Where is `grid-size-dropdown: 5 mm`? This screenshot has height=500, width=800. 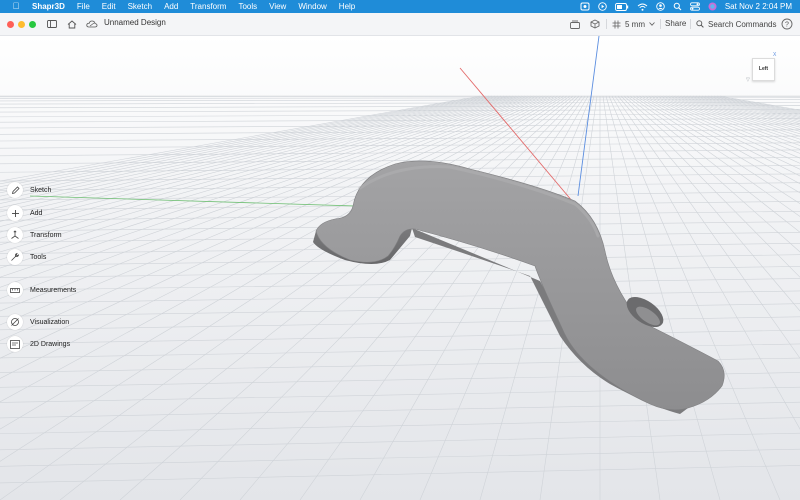
grid-size-dropdown: 5 mm is located at coordinates (633, 24).